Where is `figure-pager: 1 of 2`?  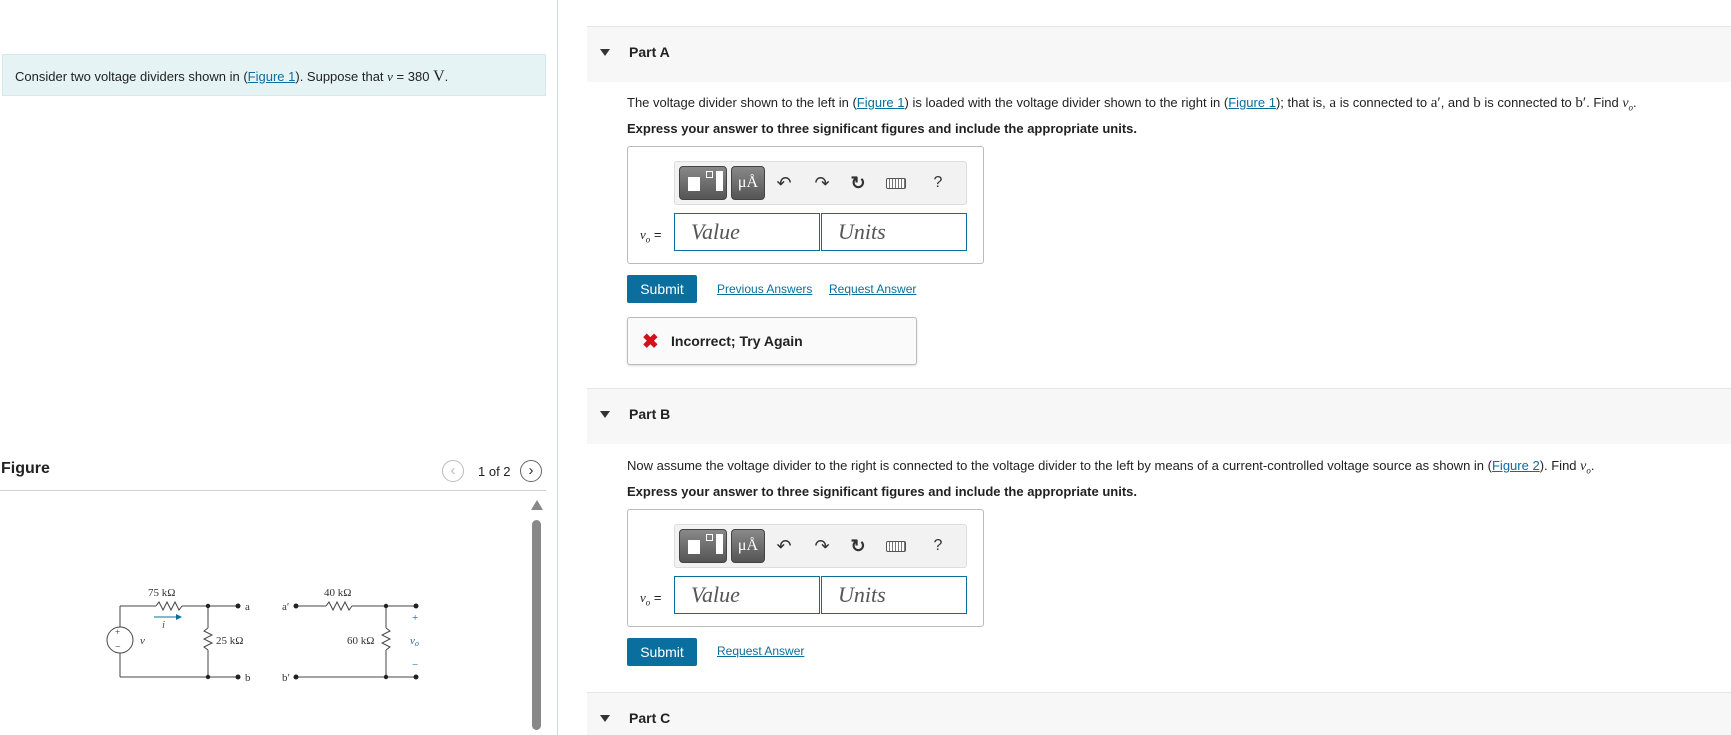
figure-pager: 1 of 2 is located at coordinates (494, 471).